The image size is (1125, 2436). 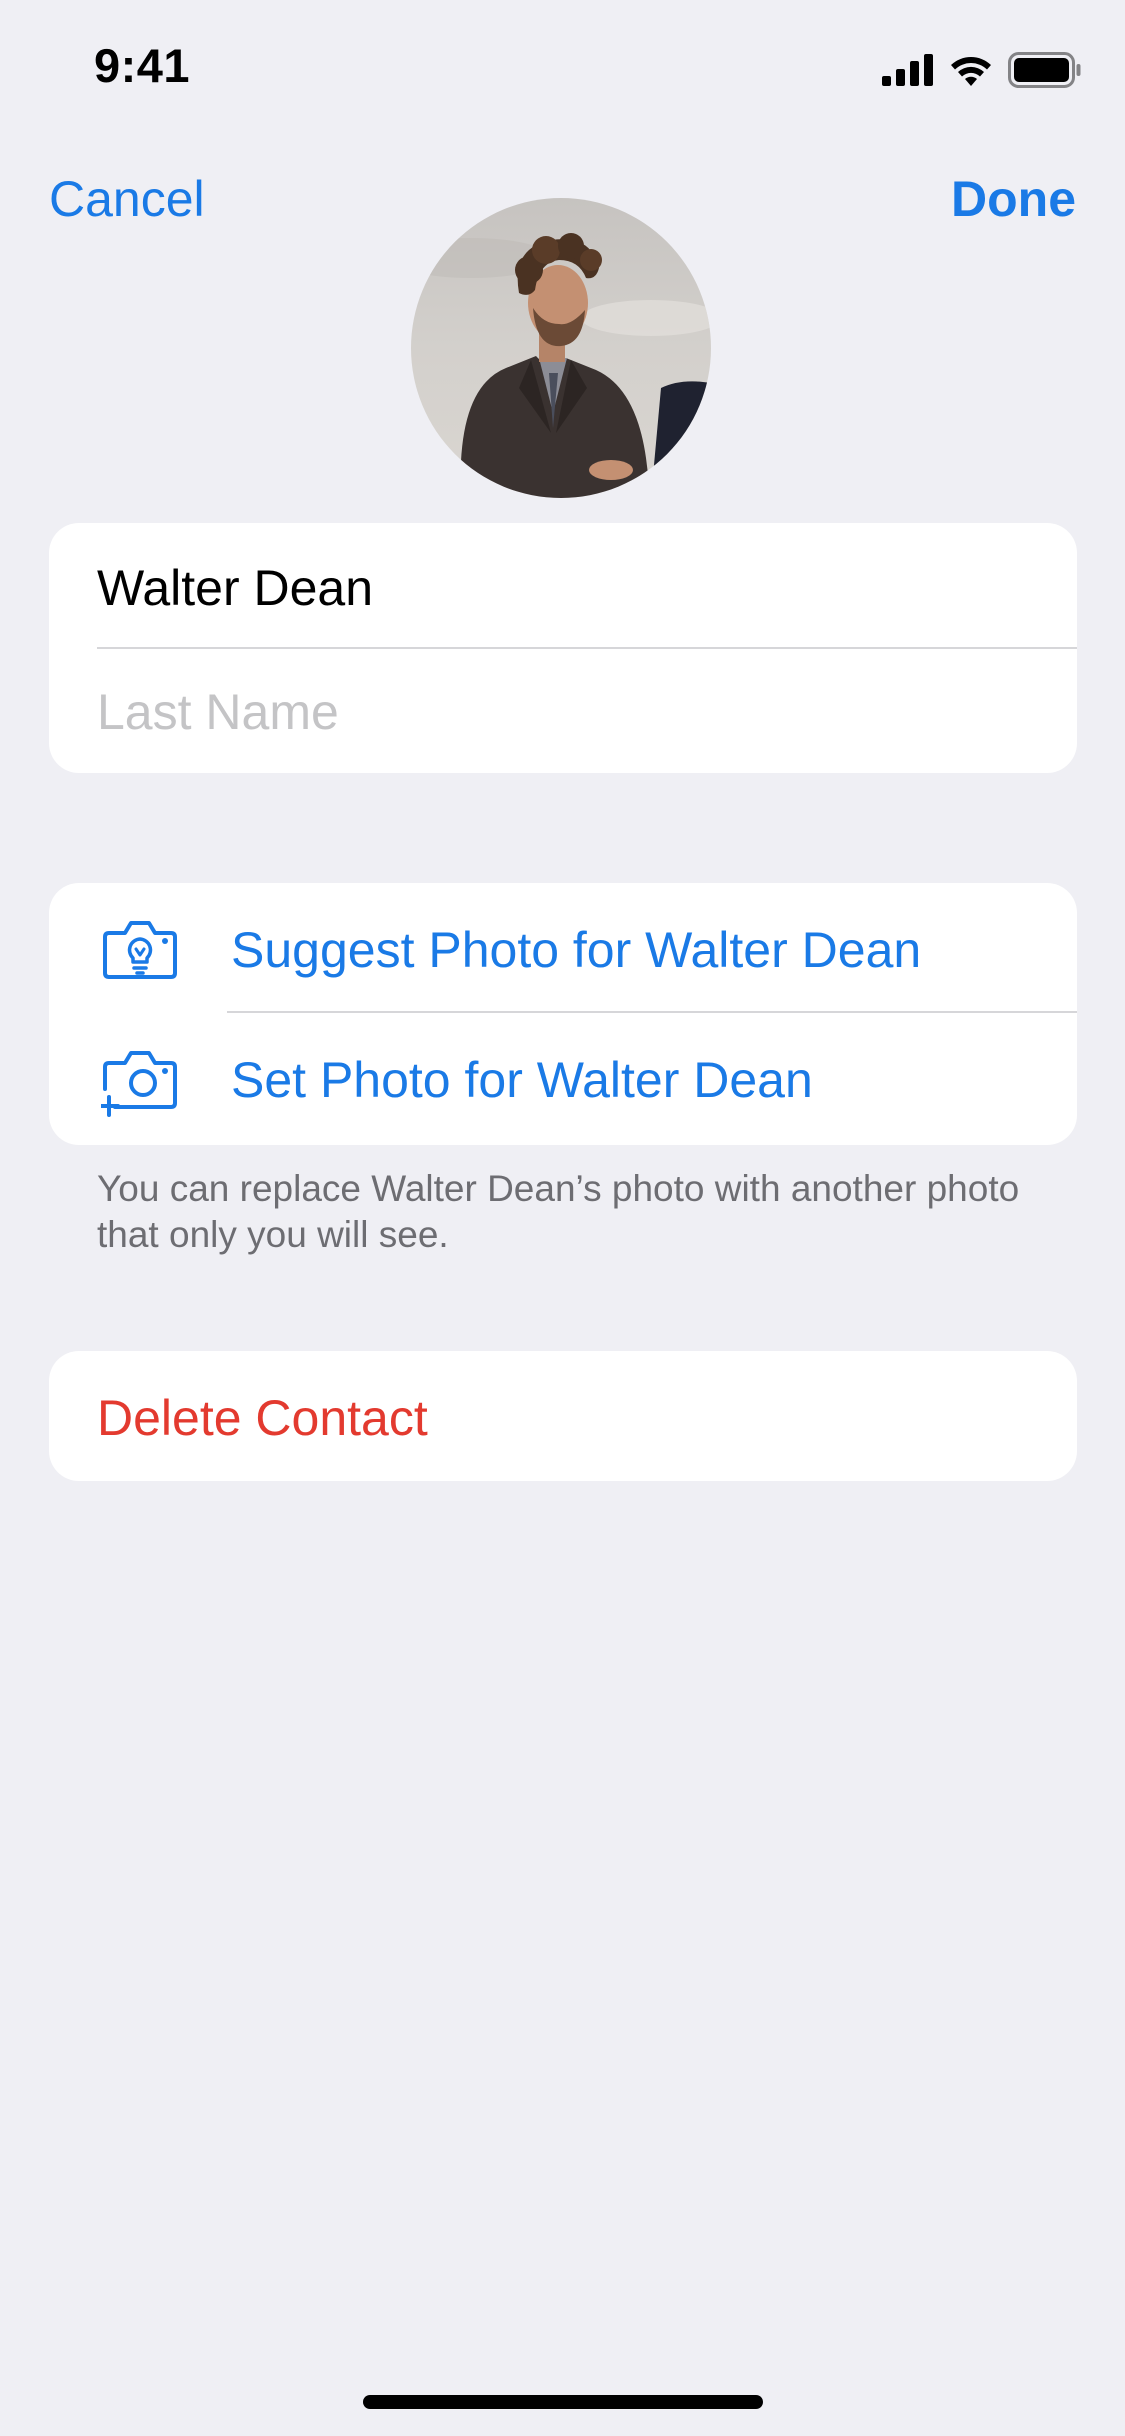 I want to click on name-fields-card: Walter Dean Last Name, so click(x=563, y=648).